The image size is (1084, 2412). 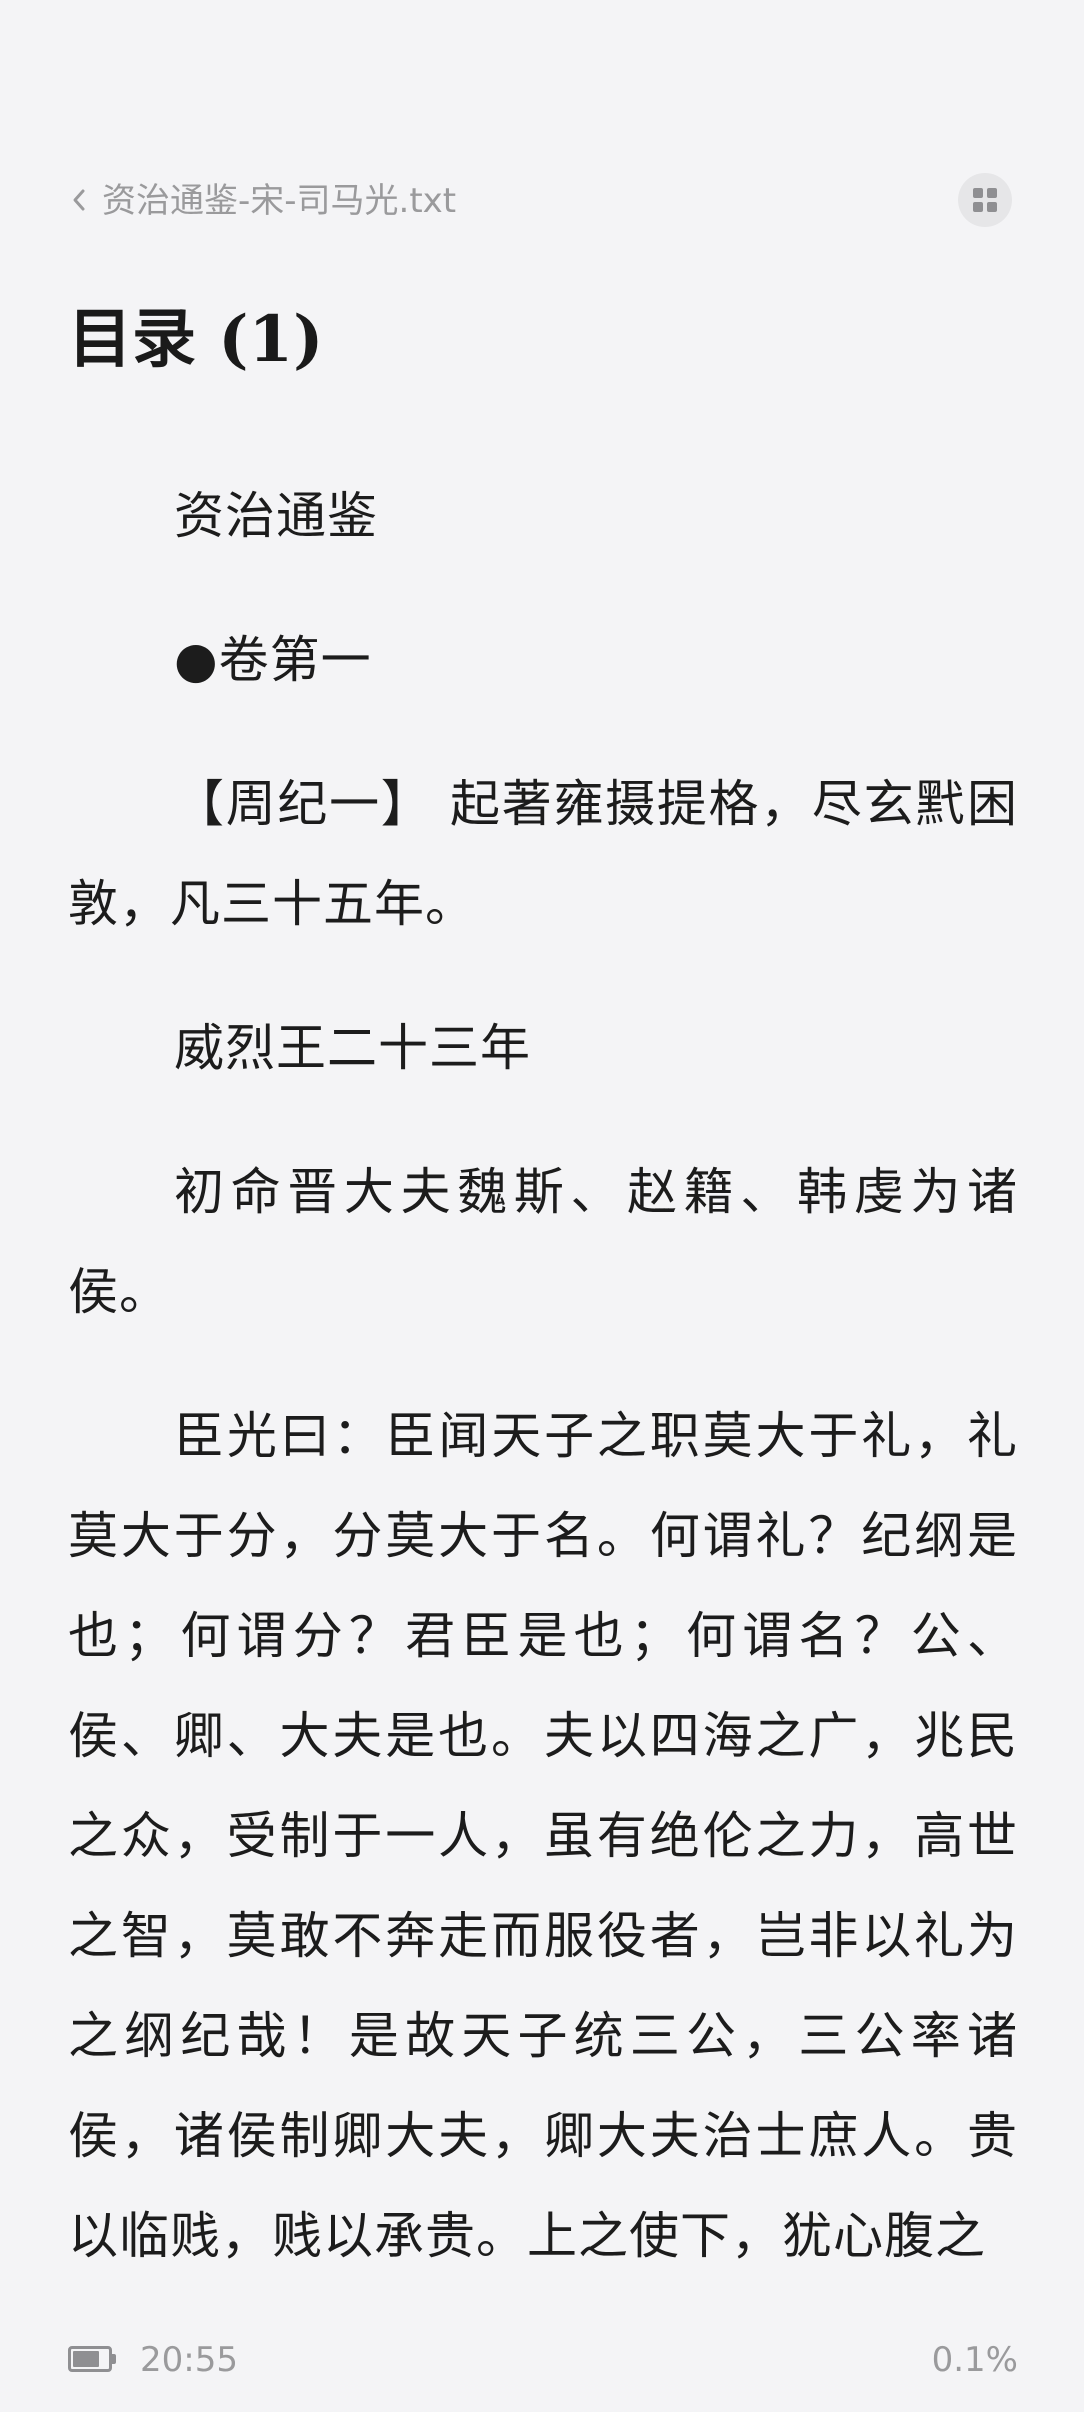 What do you see at coordinates (543, 1242) in the screenshot?
I see `paragraph: 初命晋大夫魏斯、赵籍、韩虔为诸侯。` at bounding box center [543, 1242].